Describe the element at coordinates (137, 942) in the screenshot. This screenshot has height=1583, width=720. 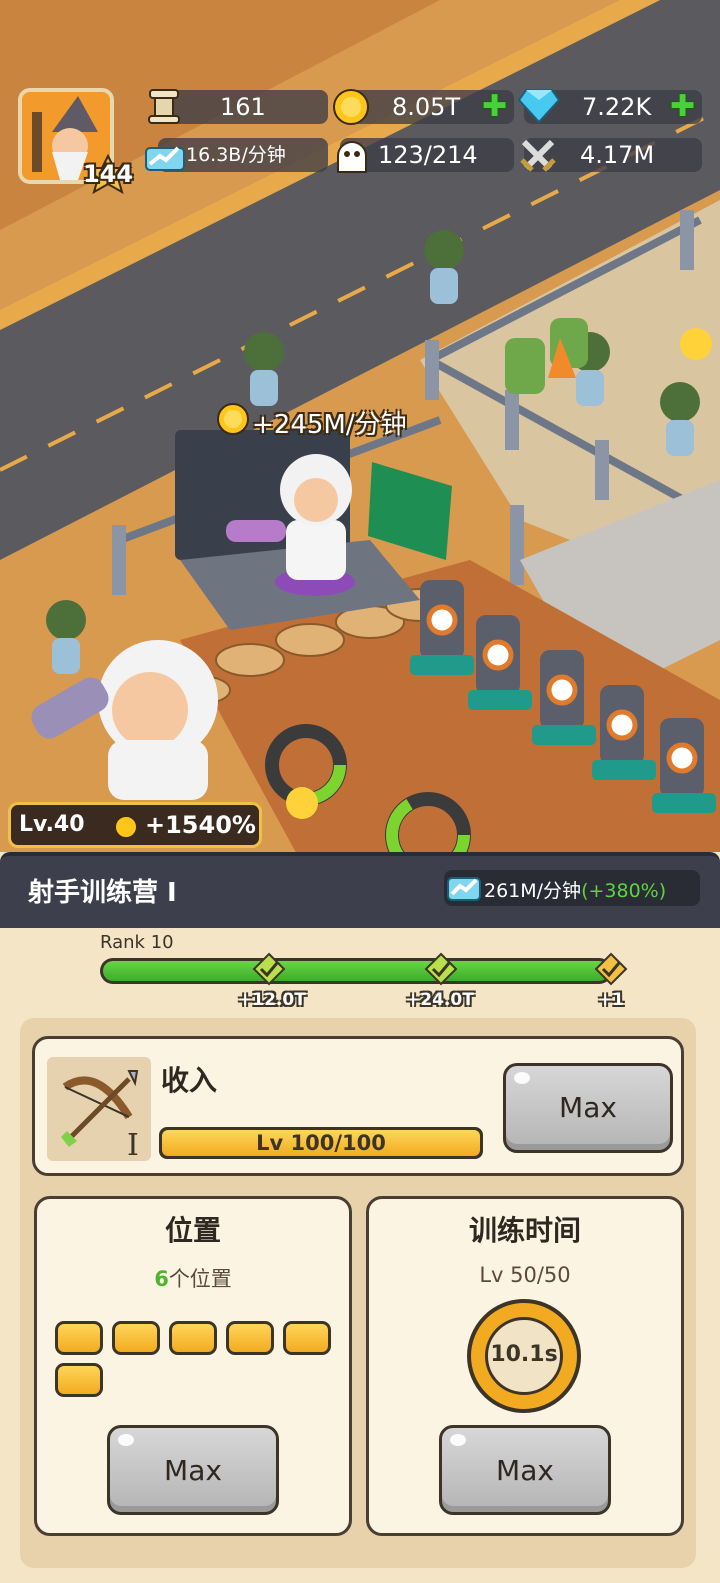
I see `rank-label: Rank 10` at that location.